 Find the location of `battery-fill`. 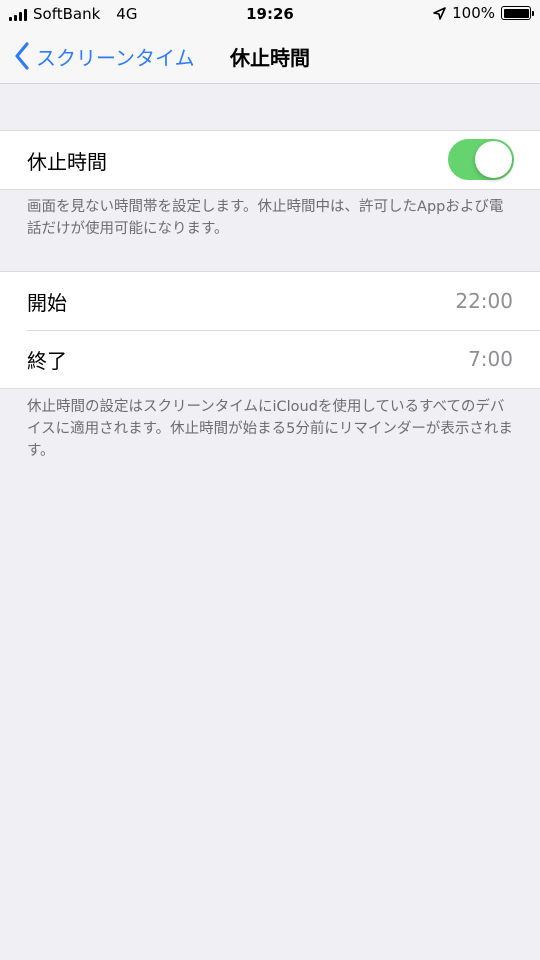

battery-fill is located at coordinates (516, 13).